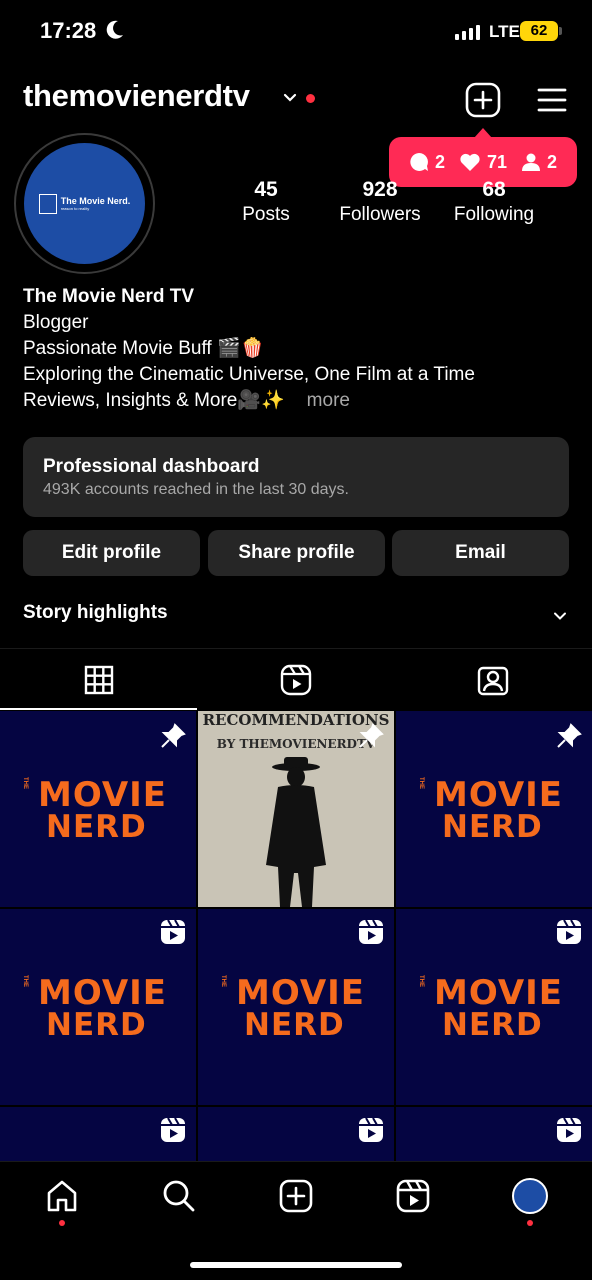 The width and height of the screenshot is (592, 1280). Describe the element at coordinates (427, 162) in the screenshot. I see `comments-activity: 2` at that location.